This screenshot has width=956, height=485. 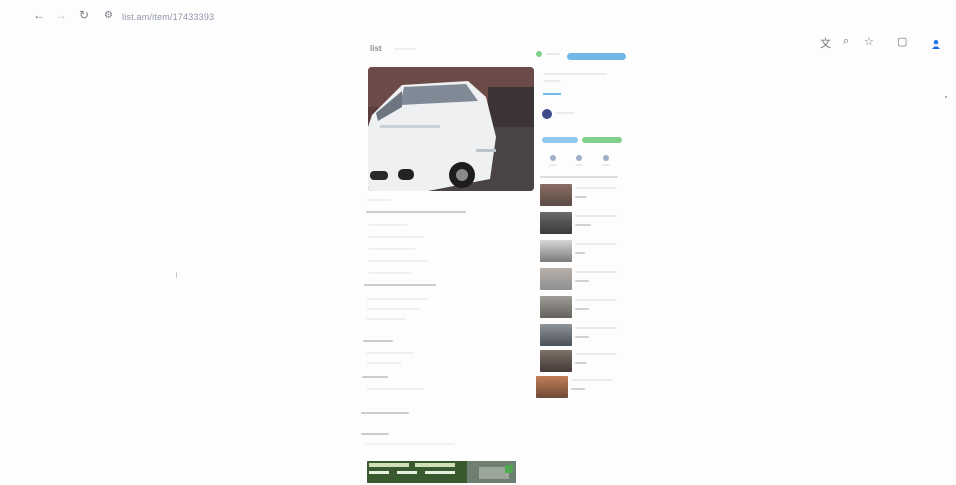 I want to click on bookmark-star-icon: ☆, so click(x=869, y=42).